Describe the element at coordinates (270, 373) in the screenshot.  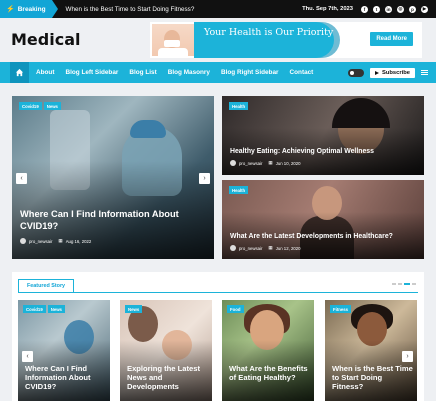
I see `featured-card-title: What Are the Benefits of Eating Healthy?` at that location.